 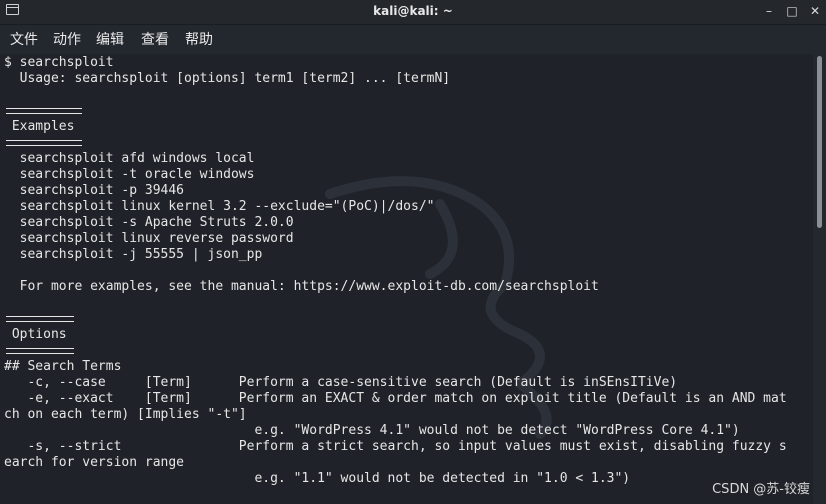 I want to click on minimize-button: –, so click(x=769, y=11).